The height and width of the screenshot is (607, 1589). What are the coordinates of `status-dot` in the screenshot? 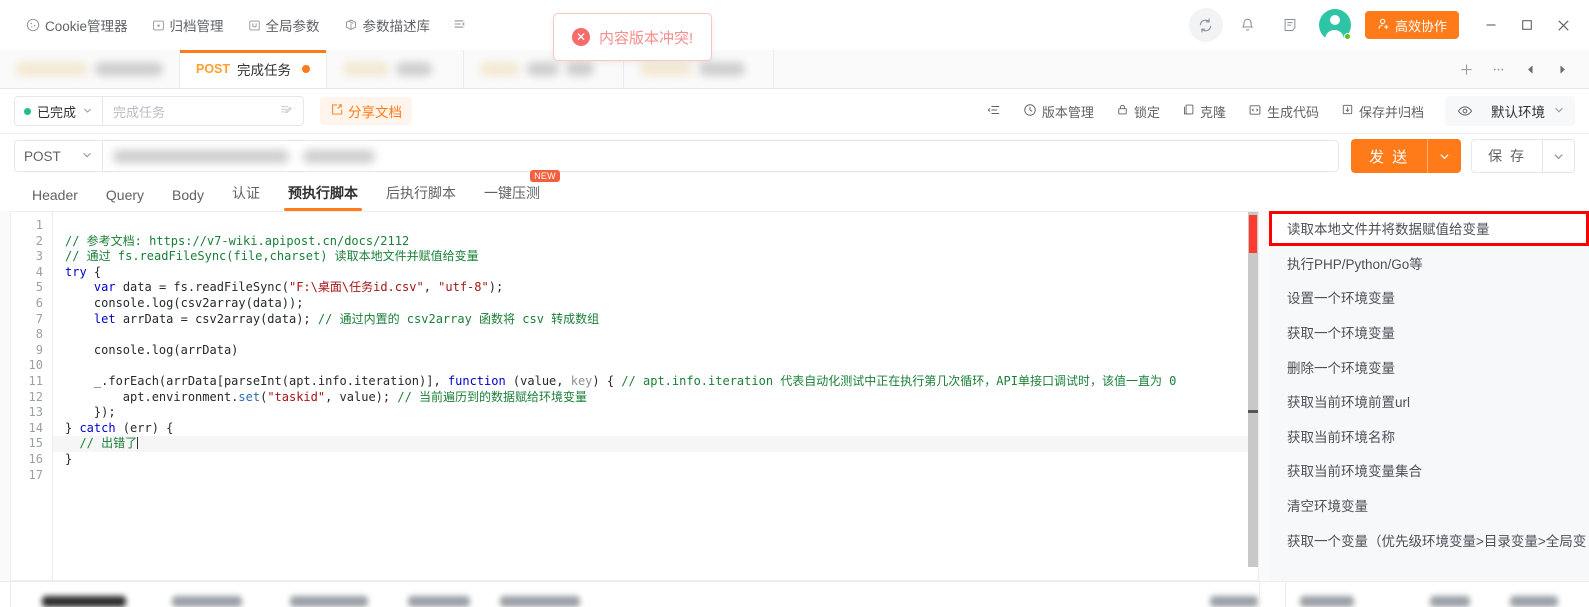 It's located at (27, 111).